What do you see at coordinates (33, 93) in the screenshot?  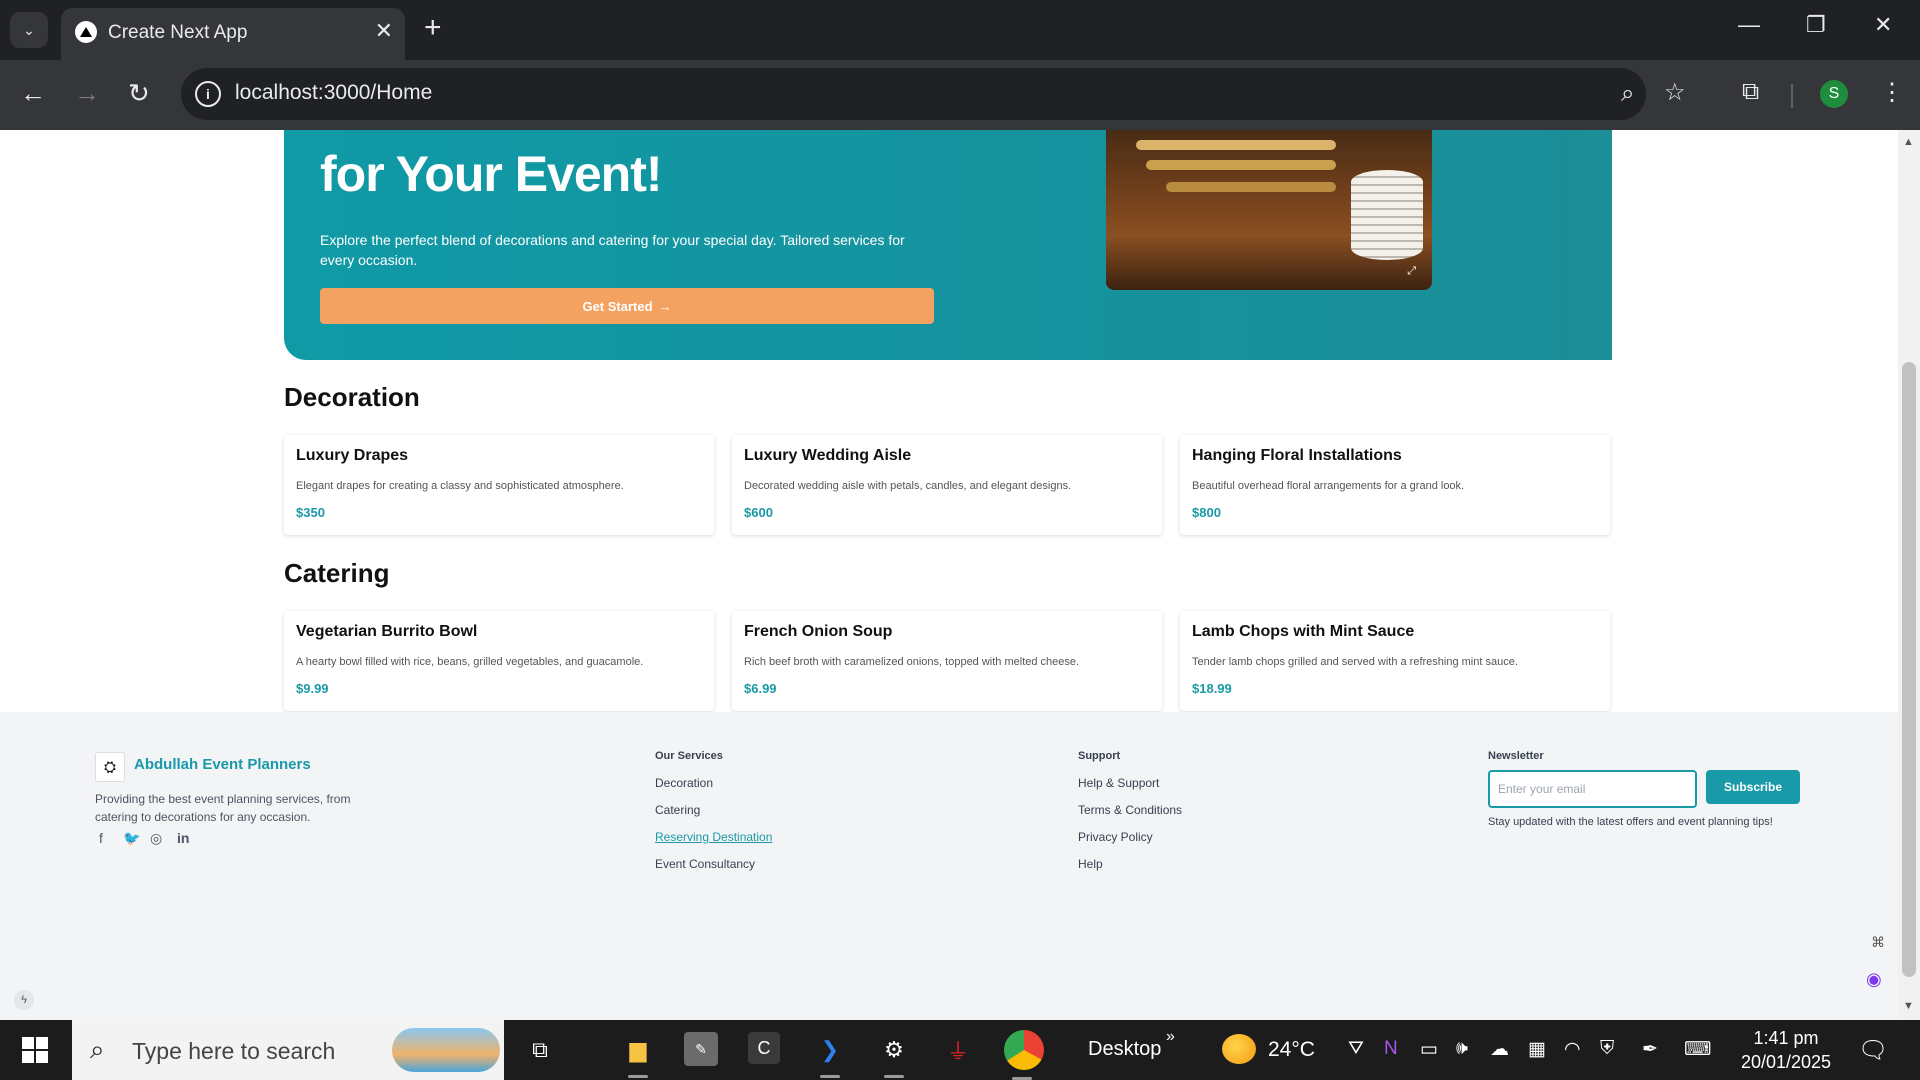 I see `back-icon: ←` at bounding box center [33, 93].